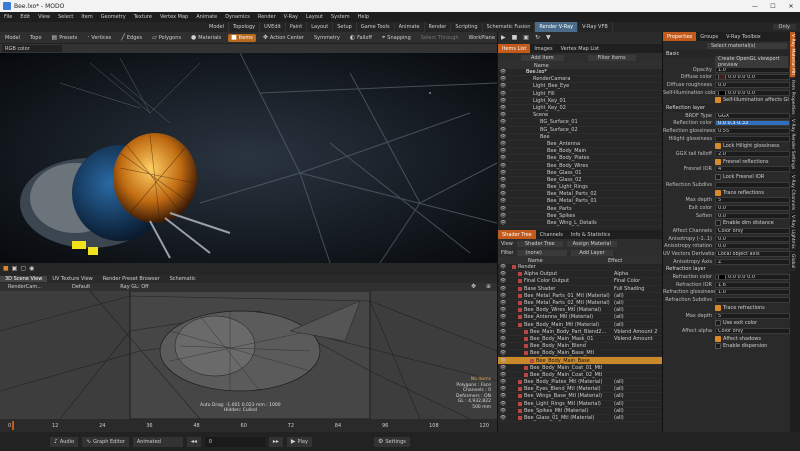 Image resolution: width=800 pixels, height=451 pixels. What do you see at coordinates (580, 73) in the screenshot?
I see `item-row: 👁 Bee.lxo*` at bounding box center [580, 73].